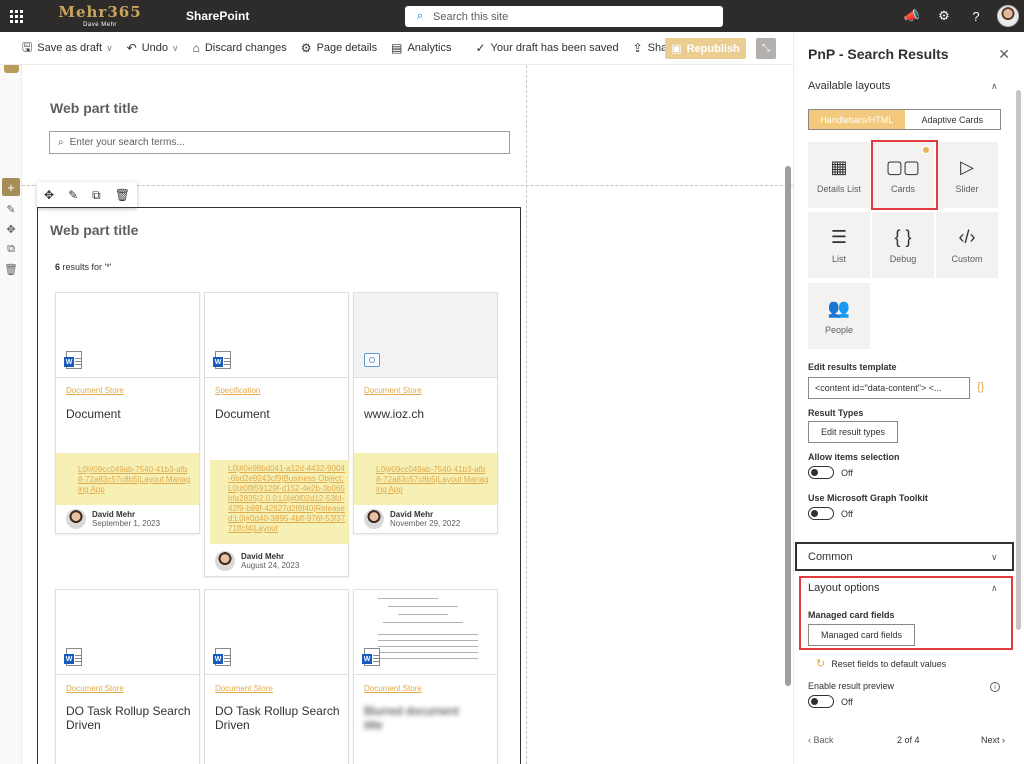 This screenshot has height=764, width=1024. What do you see at coordinates (240, 48) in the screenshot?
I see `discard-button: ⌂ Discard changes` at bounding box center [240, 48].